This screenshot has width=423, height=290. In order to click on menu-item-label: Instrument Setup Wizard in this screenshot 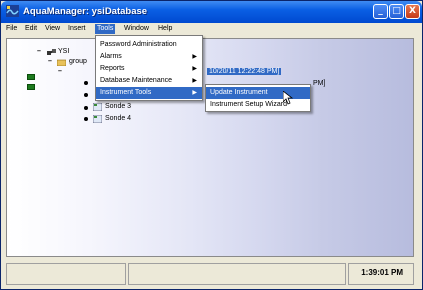, I will do `click(249, 104)`.